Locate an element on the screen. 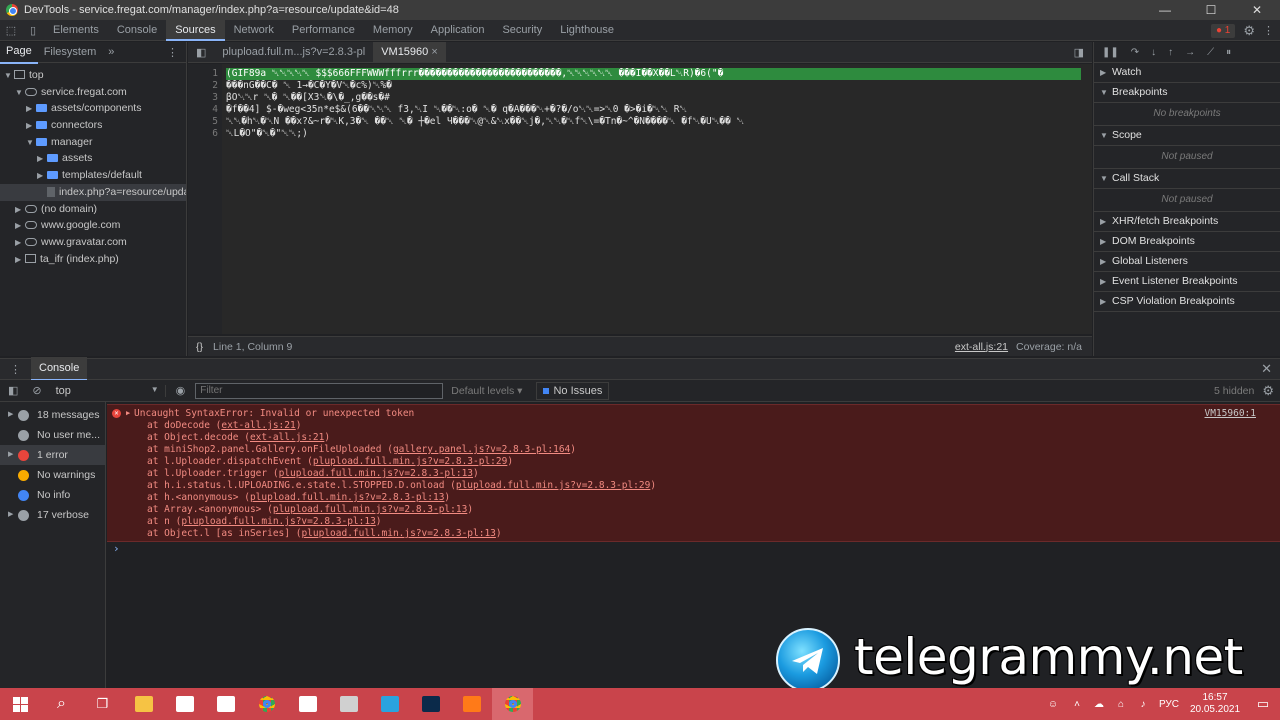 The width and height of the screenshot is (1280, 720). cloud-icon: ☁ is located at coordinates (1099, 704).